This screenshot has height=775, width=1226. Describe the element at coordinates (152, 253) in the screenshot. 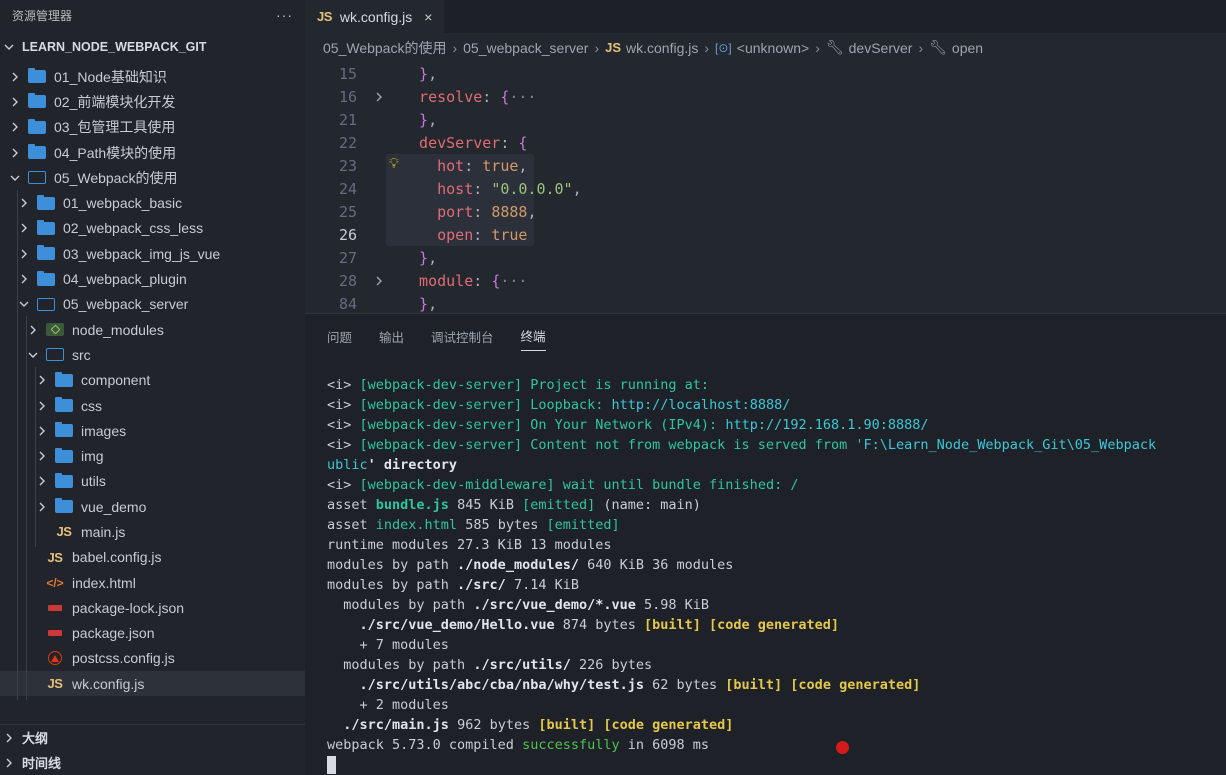

I see `tree-folder-webpack-img-js-vue: 03_webpack_img_js_vue` at that location.